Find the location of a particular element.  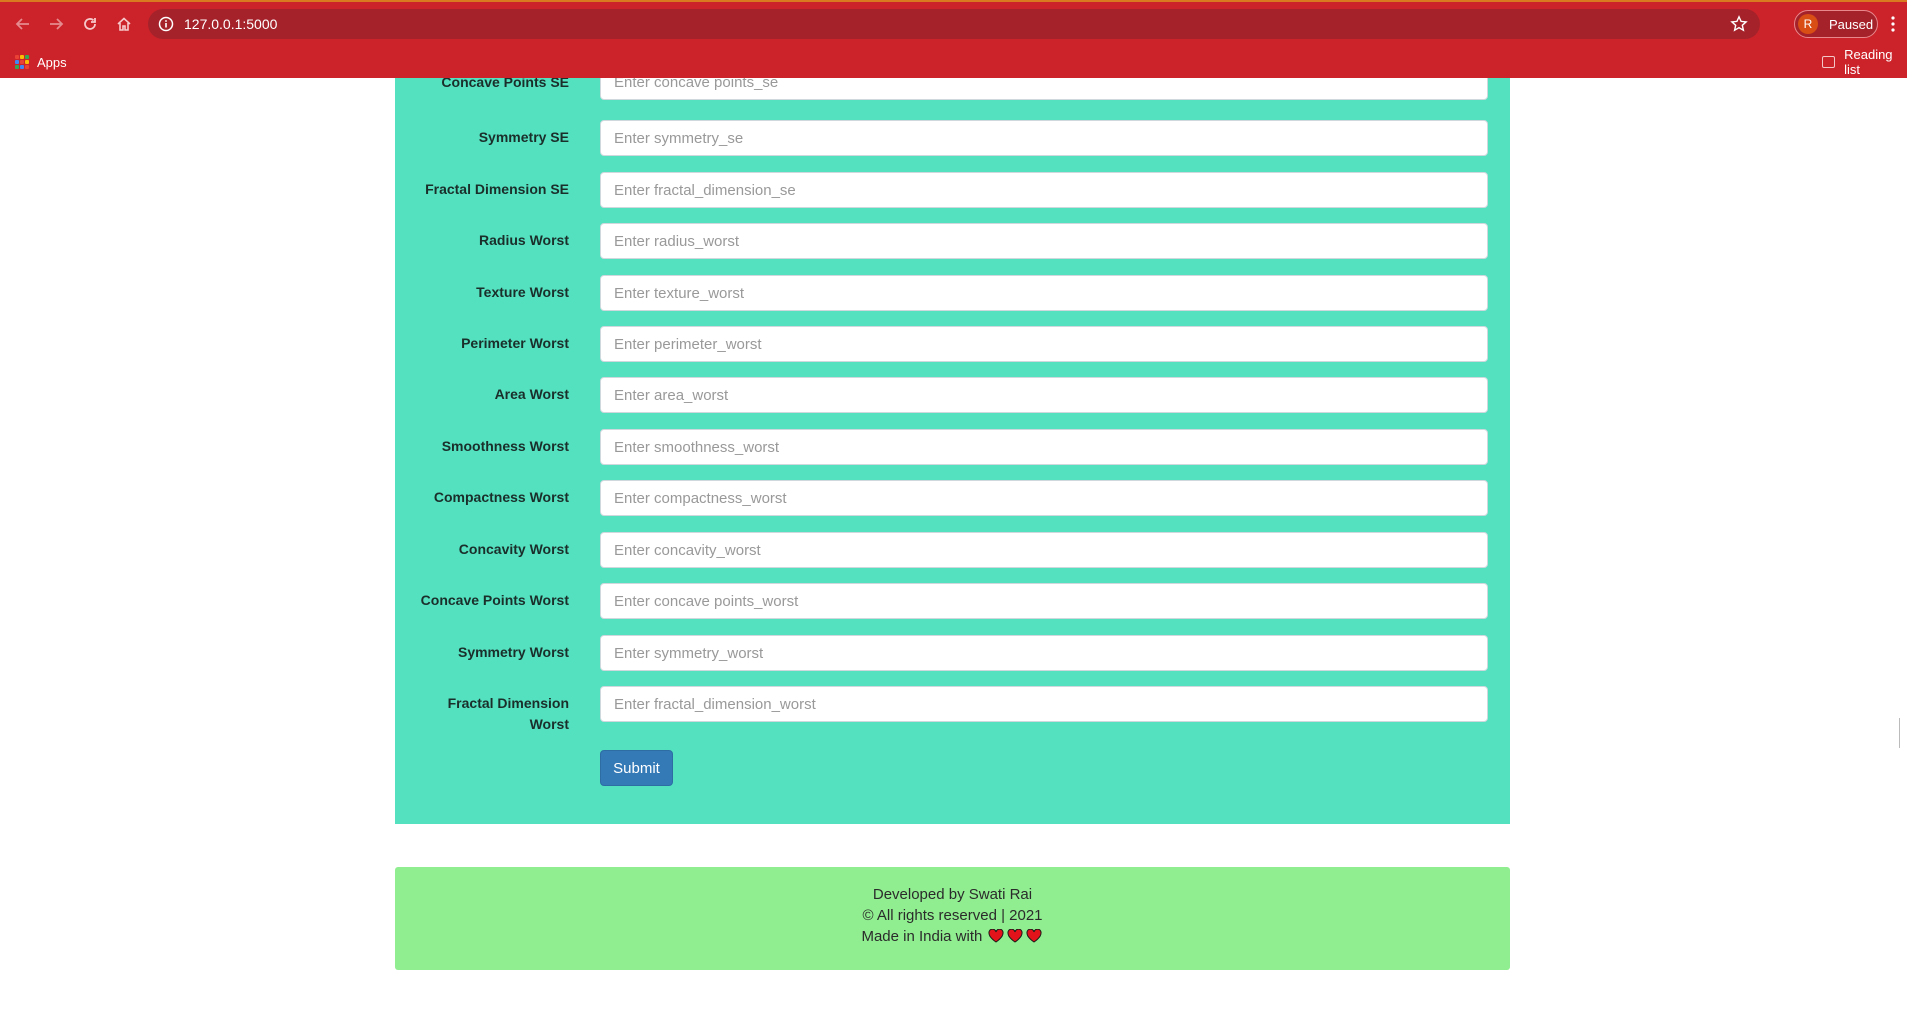

field-label: Symmetry SE is located at coordinates (523, 137).